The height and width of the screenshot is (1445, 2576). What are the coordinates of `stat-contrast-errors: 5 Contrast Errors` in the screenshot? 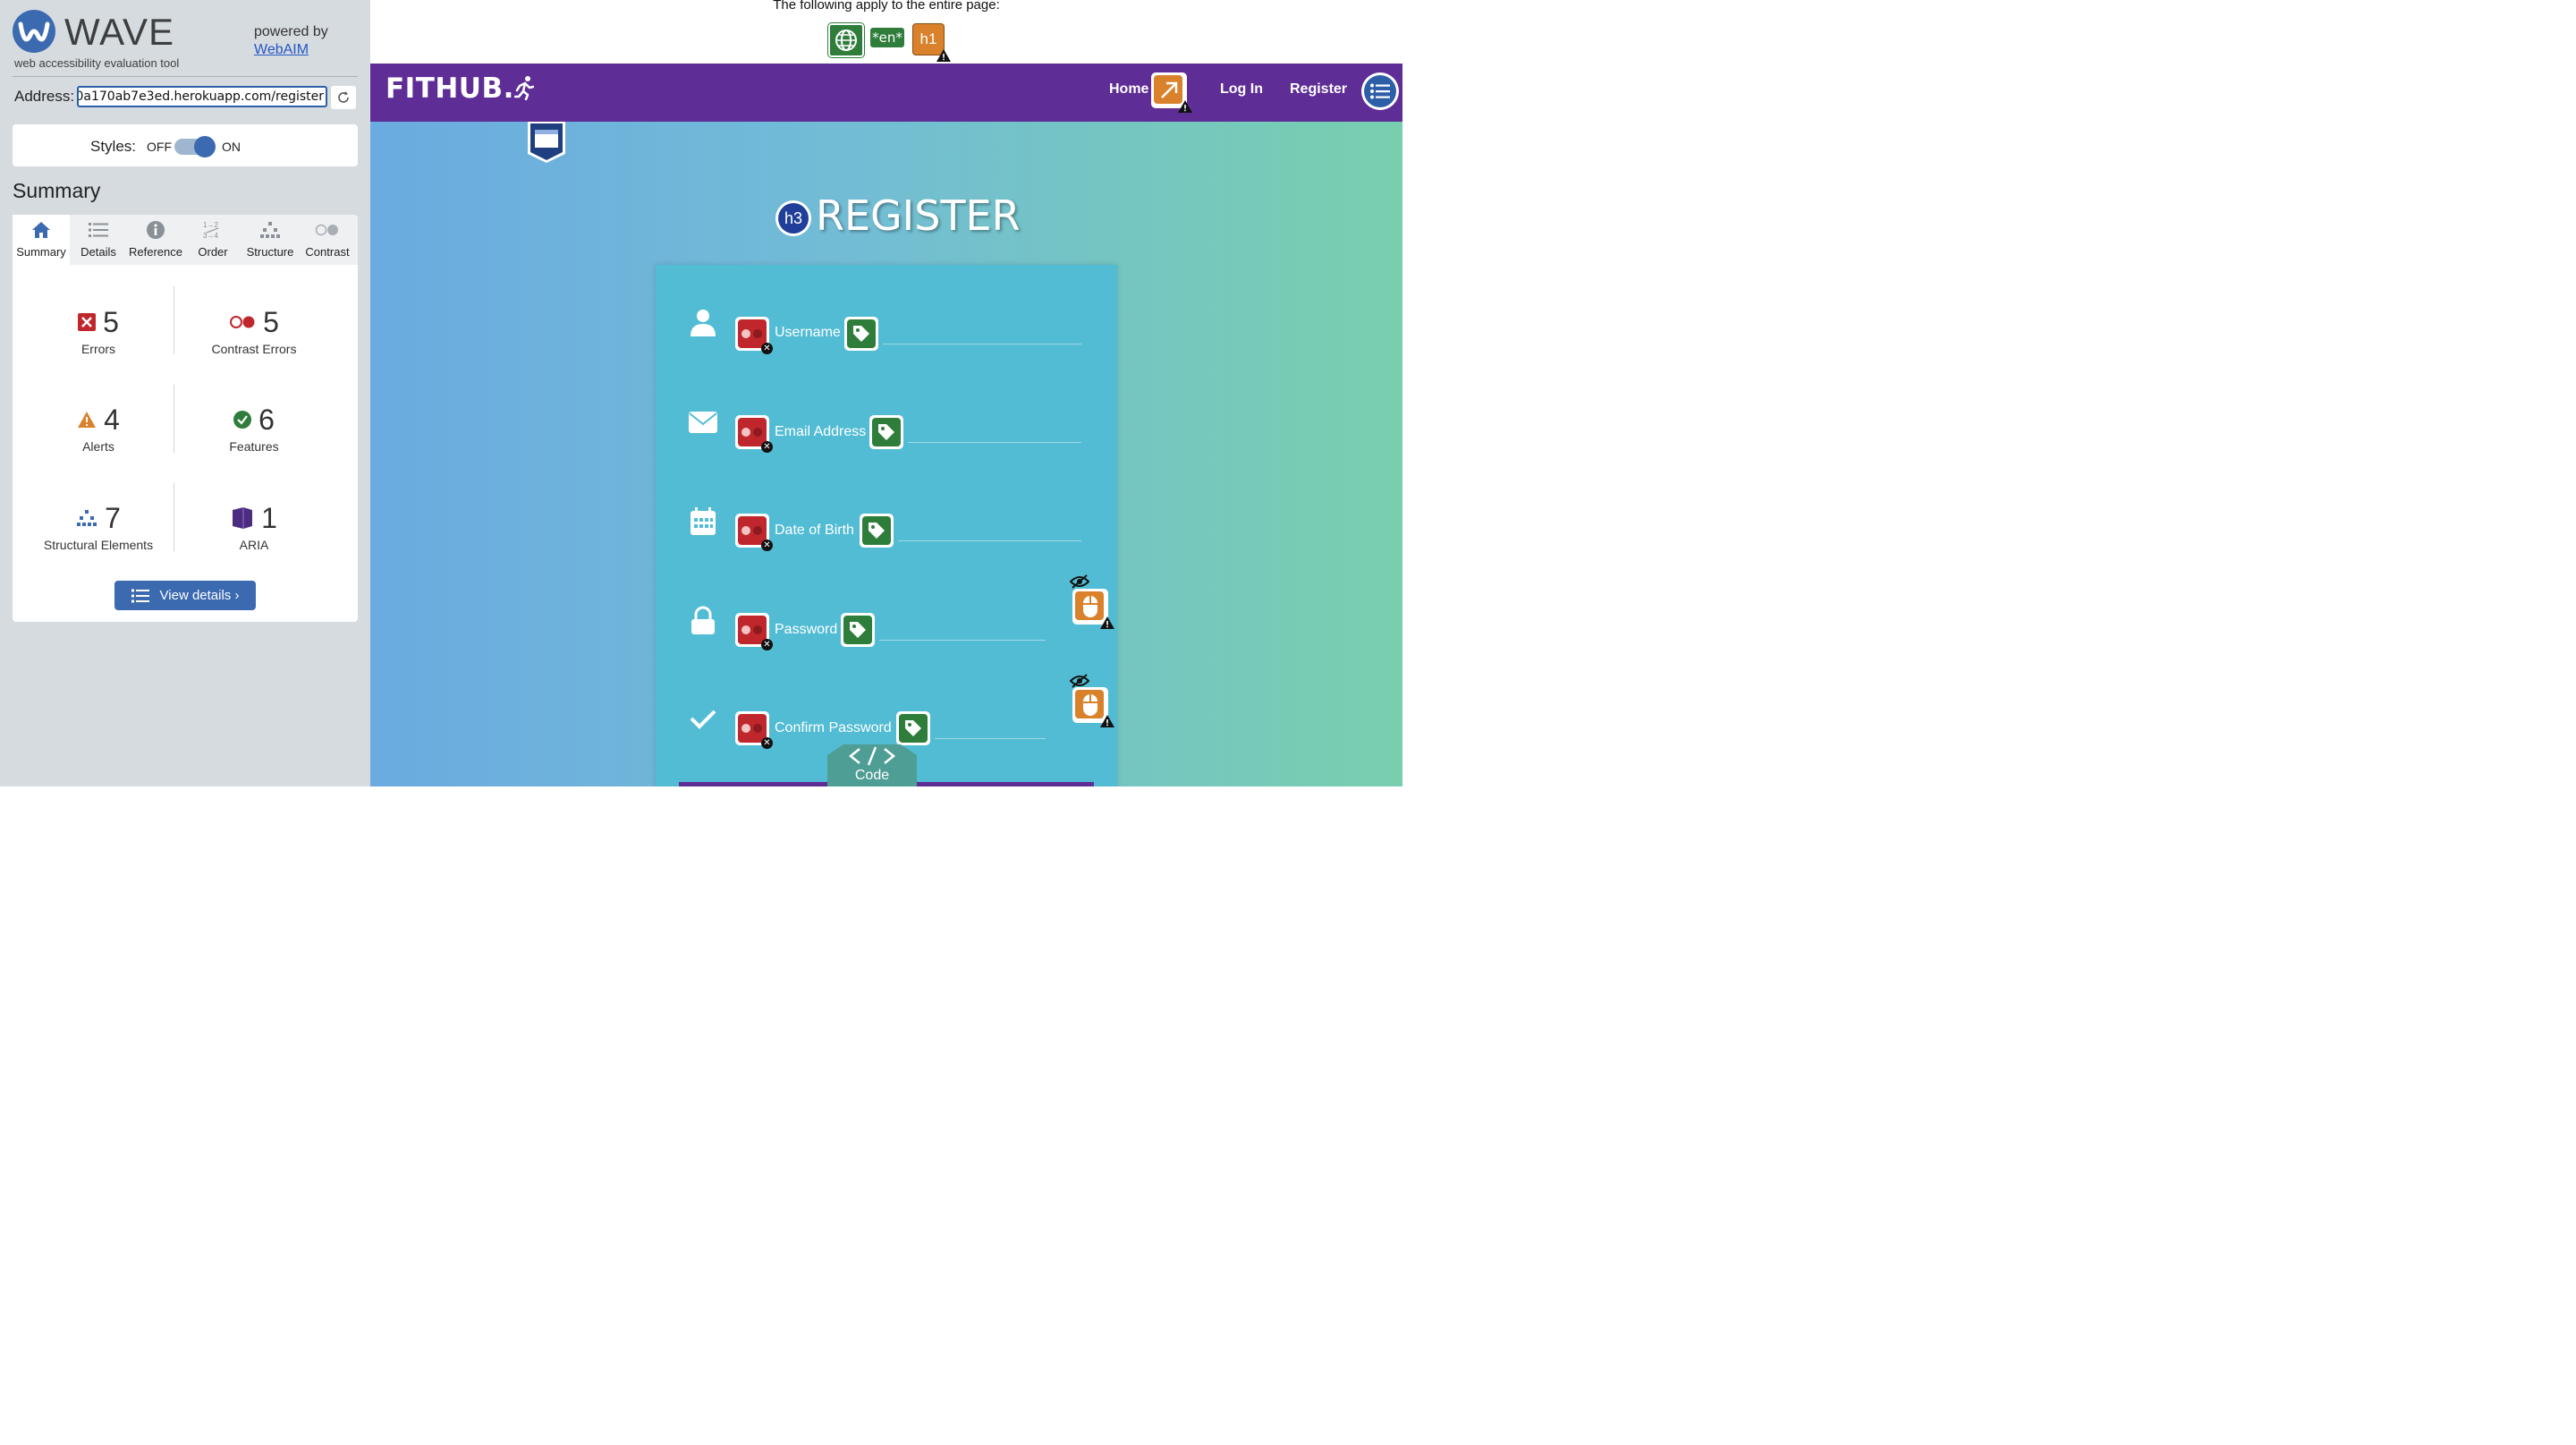 It's located at (254, 330).